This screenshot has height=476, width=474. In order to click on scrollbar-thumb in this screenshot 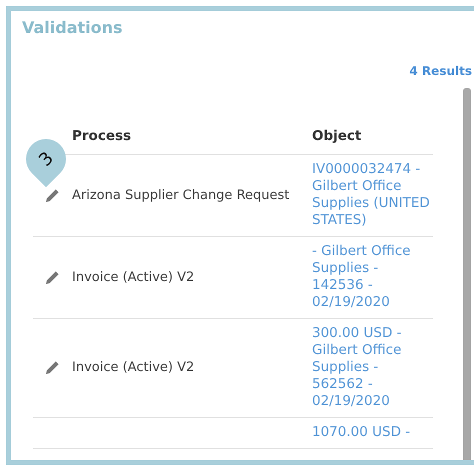, I will do `click(467, 274)`.